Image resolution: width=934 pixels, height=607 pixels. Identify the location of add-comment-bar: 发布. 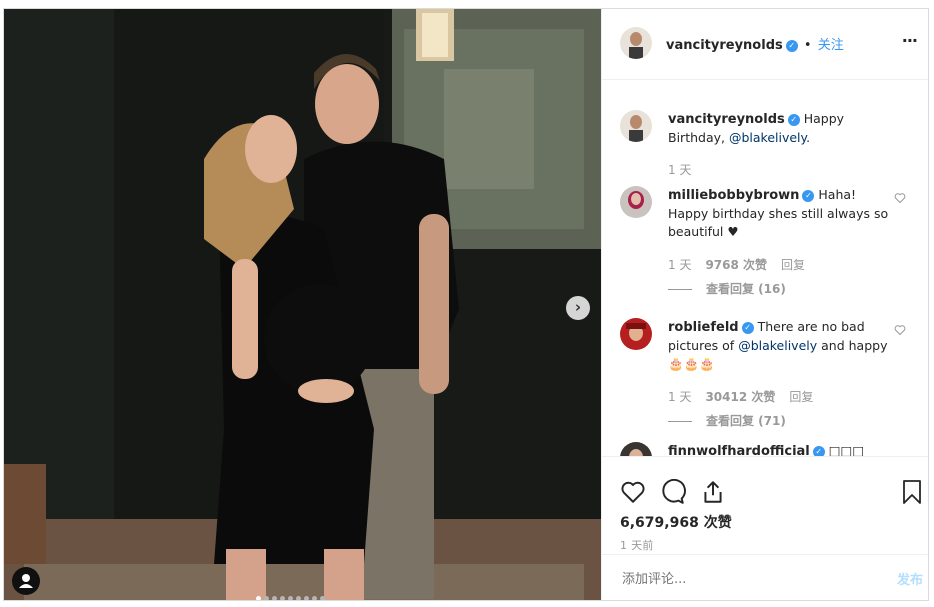
(765, 577).